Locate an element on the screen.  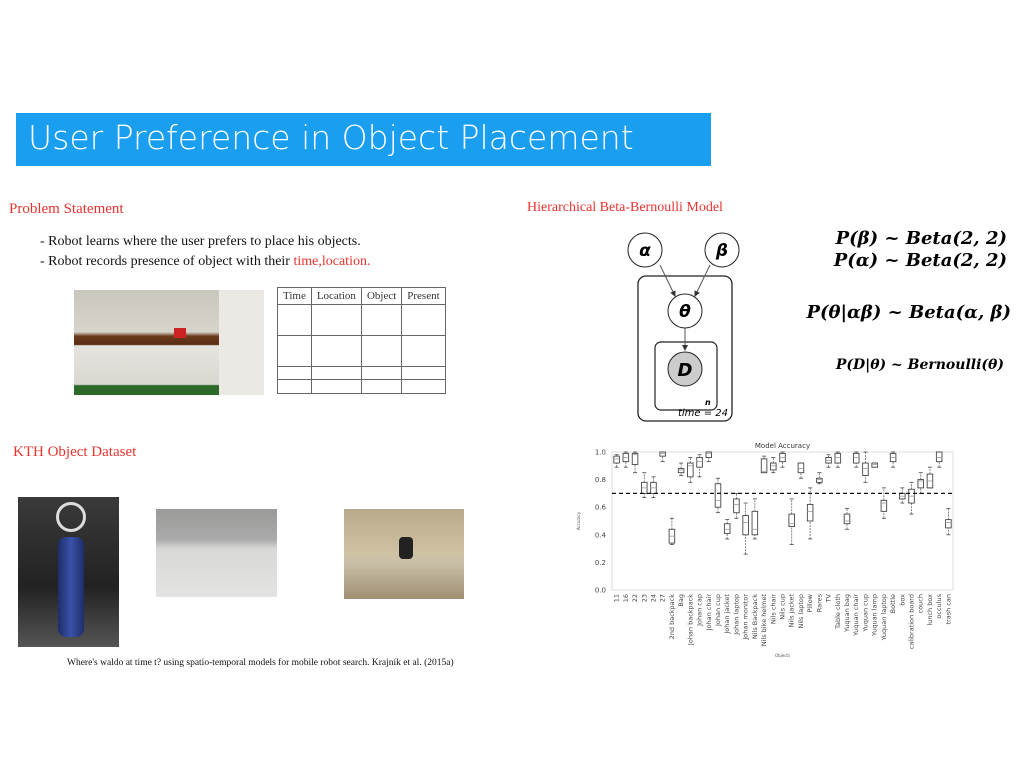
x-tick-label: box is located at coordinates (902, 600).